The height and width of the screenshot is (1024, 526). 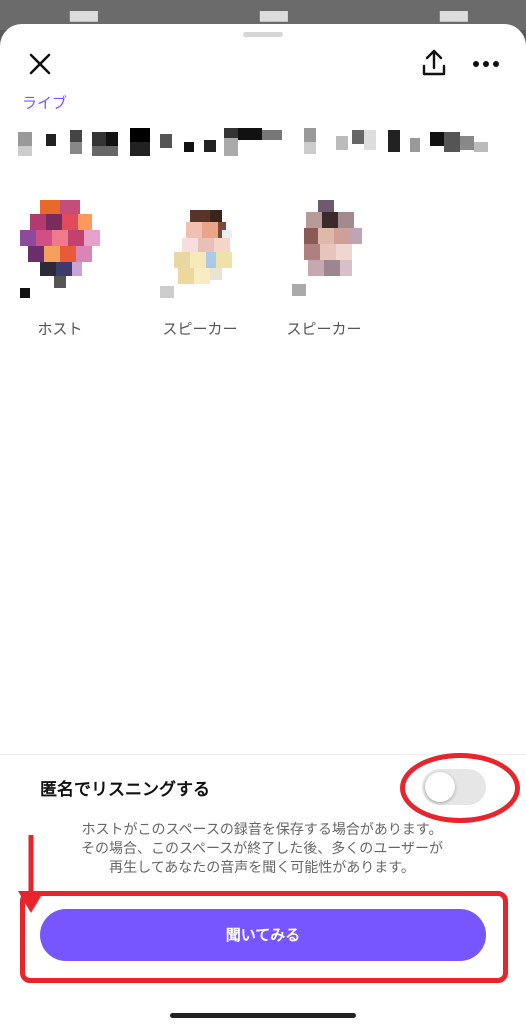 I want to click on share-icon, so click(x=434, y=63).